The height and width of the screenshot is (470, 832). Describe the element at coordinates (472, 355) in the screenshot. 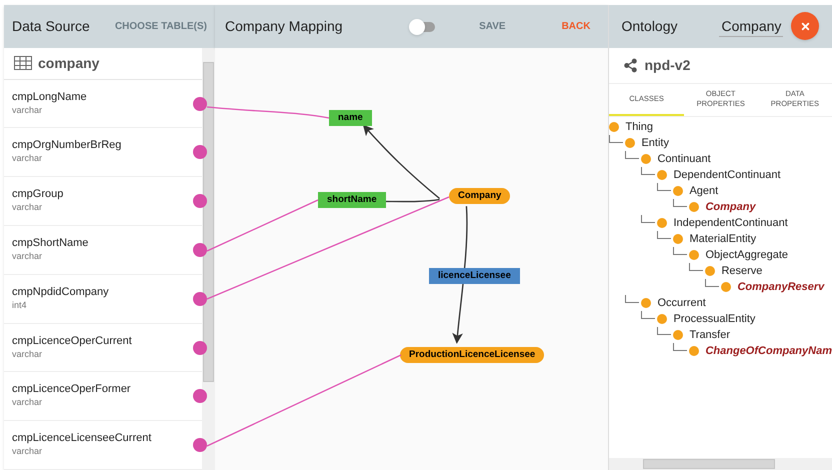

I see `class-node: ProductionLicenceLicensee` at that location.